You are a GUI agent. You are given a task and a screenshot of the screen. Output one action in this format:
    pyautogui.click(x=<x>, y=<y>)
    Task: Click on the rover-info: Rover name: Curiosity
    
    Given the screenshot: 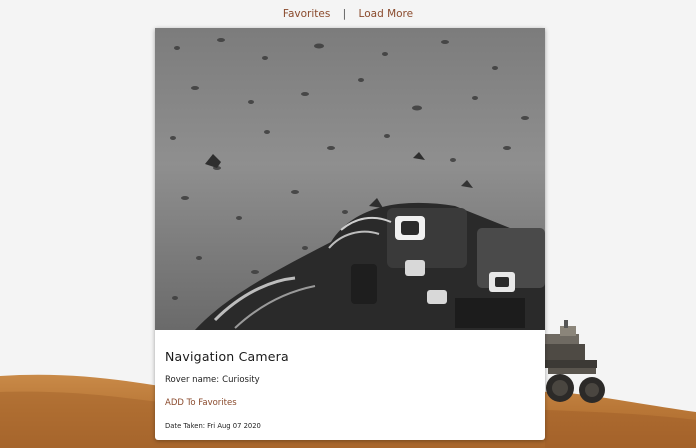 What is the action you would take?
    pyautogui.click(x=350, y=380)
    